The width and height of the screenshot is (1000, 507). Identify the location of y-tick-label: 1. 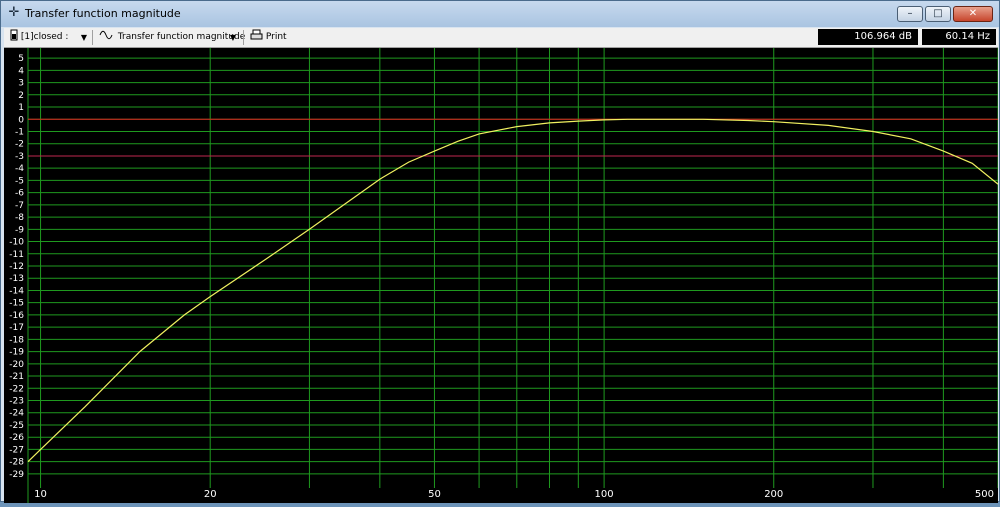
(21, 108).